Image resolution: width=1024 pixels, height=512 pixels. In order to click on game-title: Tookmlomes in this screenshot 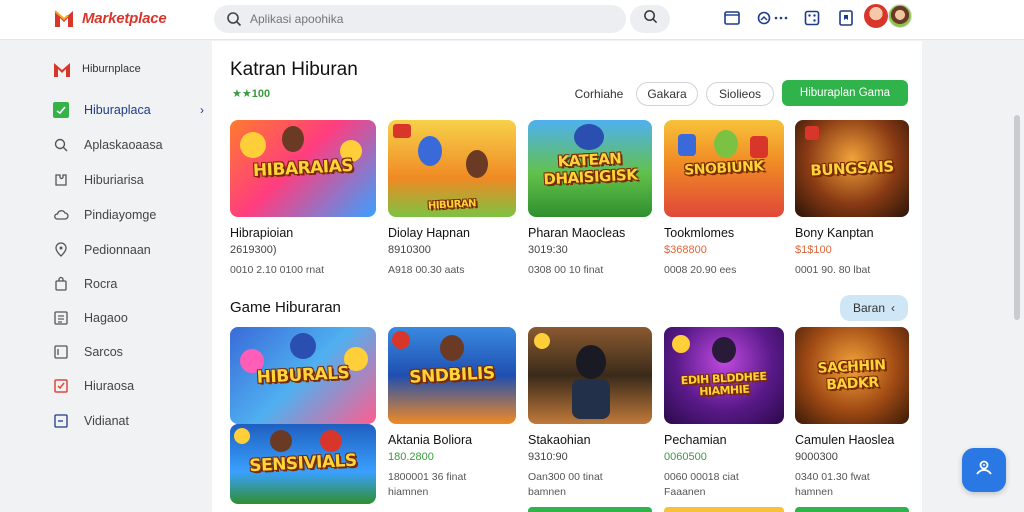, I will do `click(724, 233)`.